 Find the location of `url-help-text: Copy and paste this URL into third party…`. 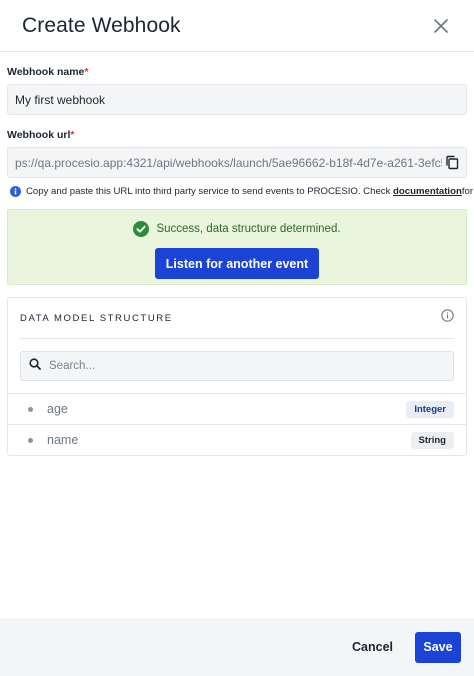

url-help-text: Copy and paste this URL into third party… is located at coordinates (240, 191).